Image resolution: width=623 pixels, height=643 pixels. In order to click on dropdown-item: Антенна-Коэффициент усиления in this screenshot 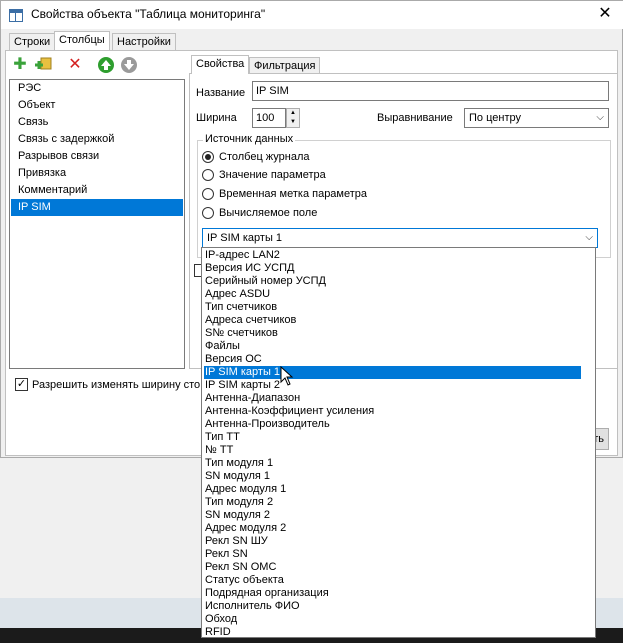, I will do `click(392, 411)`.